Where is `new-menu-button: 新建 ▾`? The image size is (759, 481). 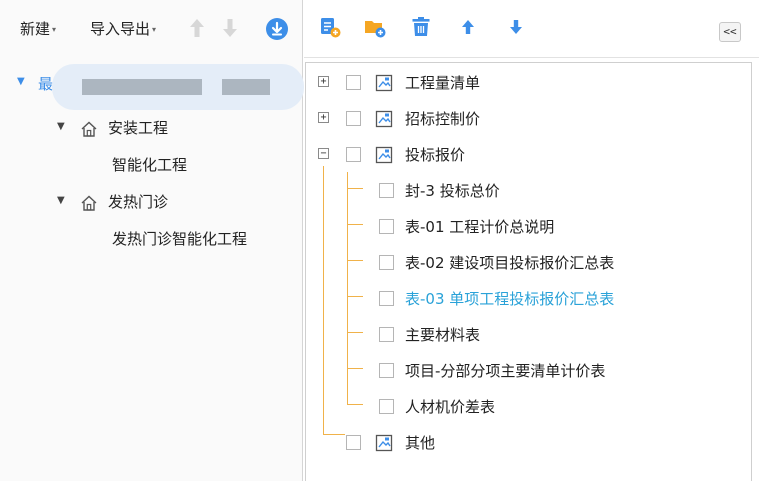
new-menu-button: 新建 ▾ is located at coordinates (38, 29).